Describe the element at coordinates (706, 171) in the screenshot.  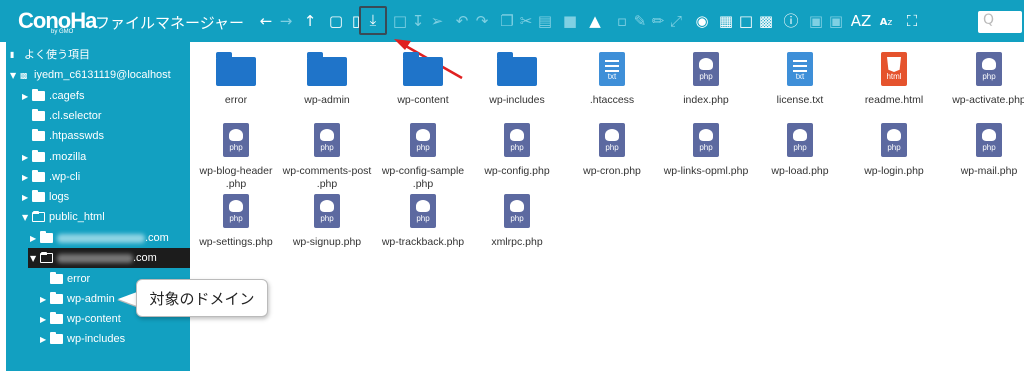
I see `file-name: wp-links-opml.php` at that location.